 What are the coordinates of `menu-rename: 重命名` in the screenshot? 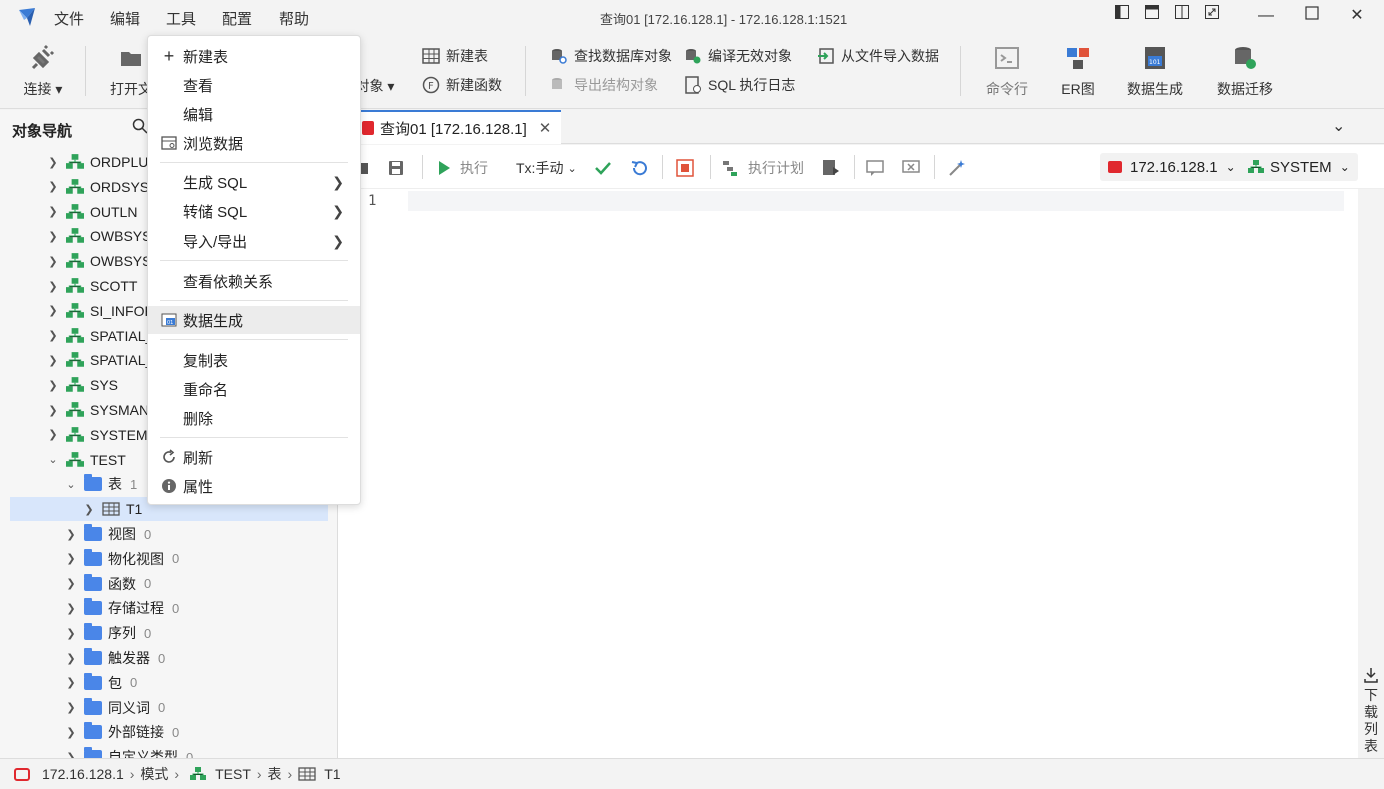 It's located at (254, 389).